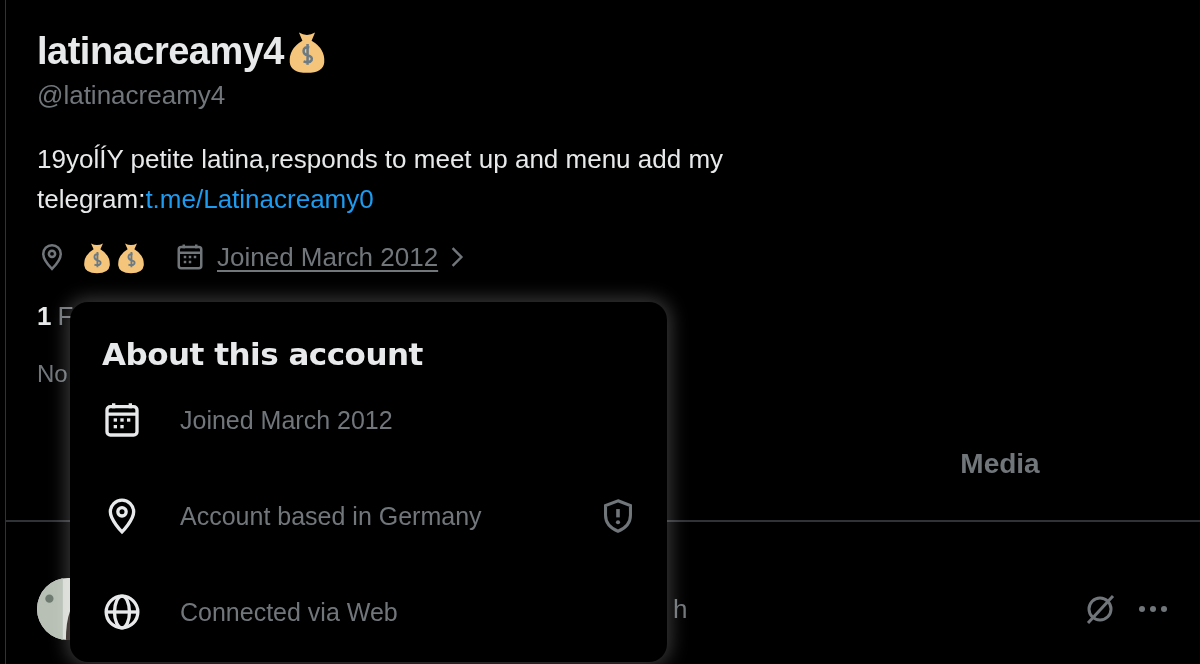 The width and height of the screenshot is (1200, 664). What do you see at coordinates (1000, 464) in the screenshot?
I see `tab: Media` at bounding box center [1000, 464].